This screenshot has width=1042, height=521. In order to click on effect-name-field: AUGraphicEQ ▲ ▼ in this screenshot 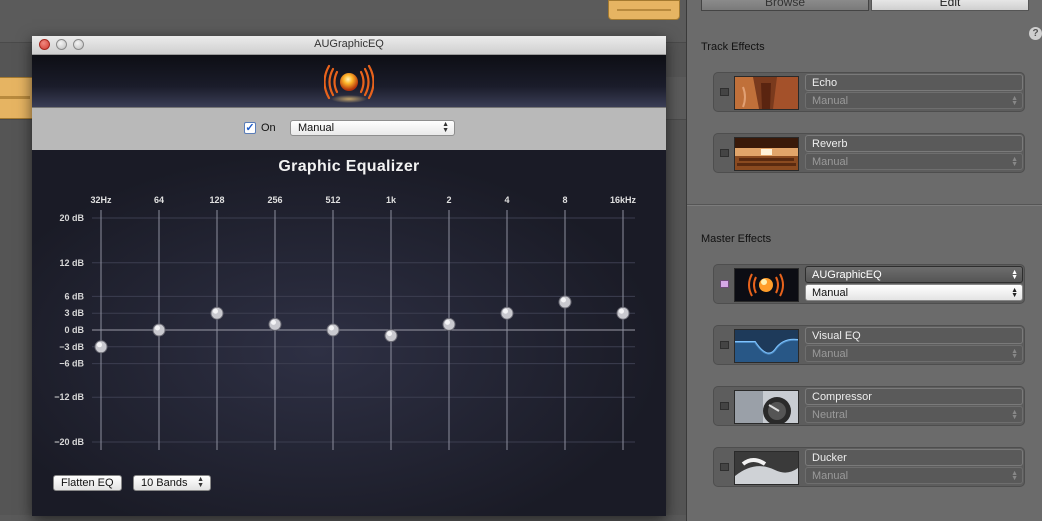, I will do `click(914, 274)`.